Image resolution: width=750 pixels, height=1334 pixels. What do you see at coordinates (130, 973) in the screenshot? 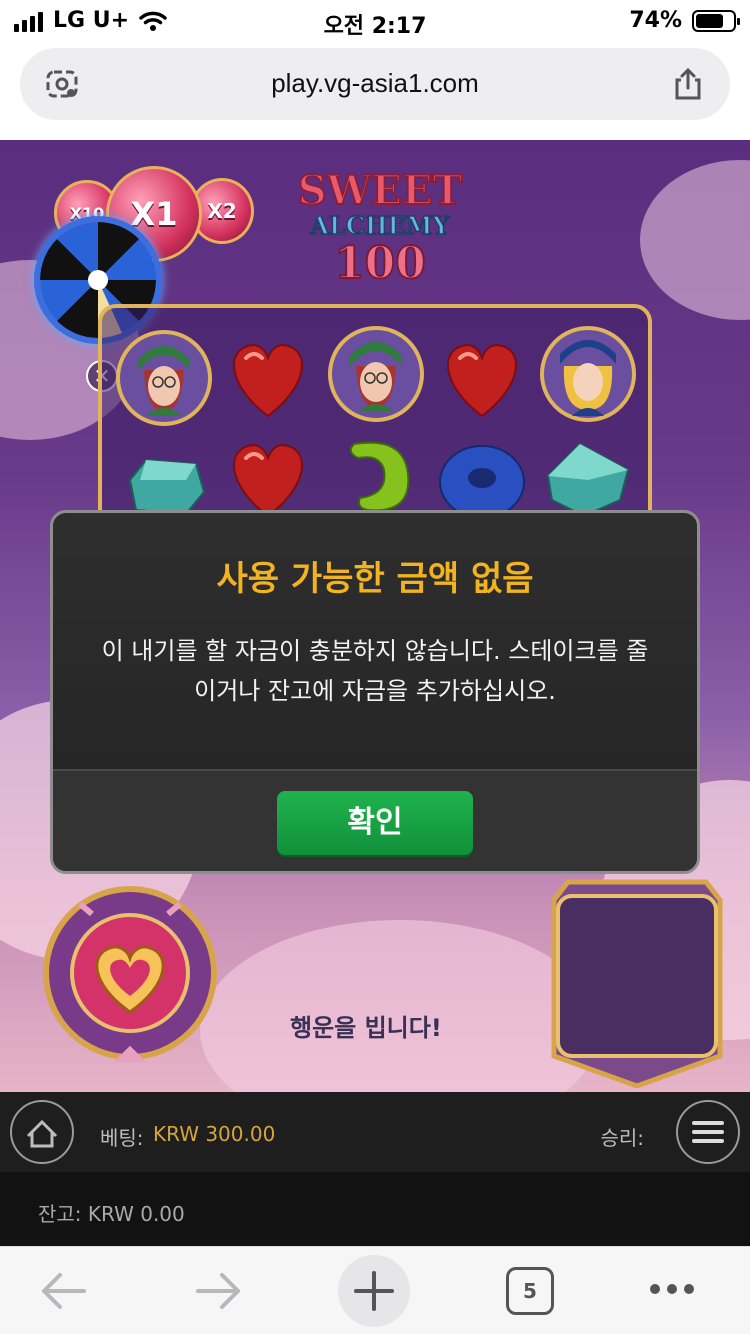
I see `spin-button` at bounding box center [130, 973].